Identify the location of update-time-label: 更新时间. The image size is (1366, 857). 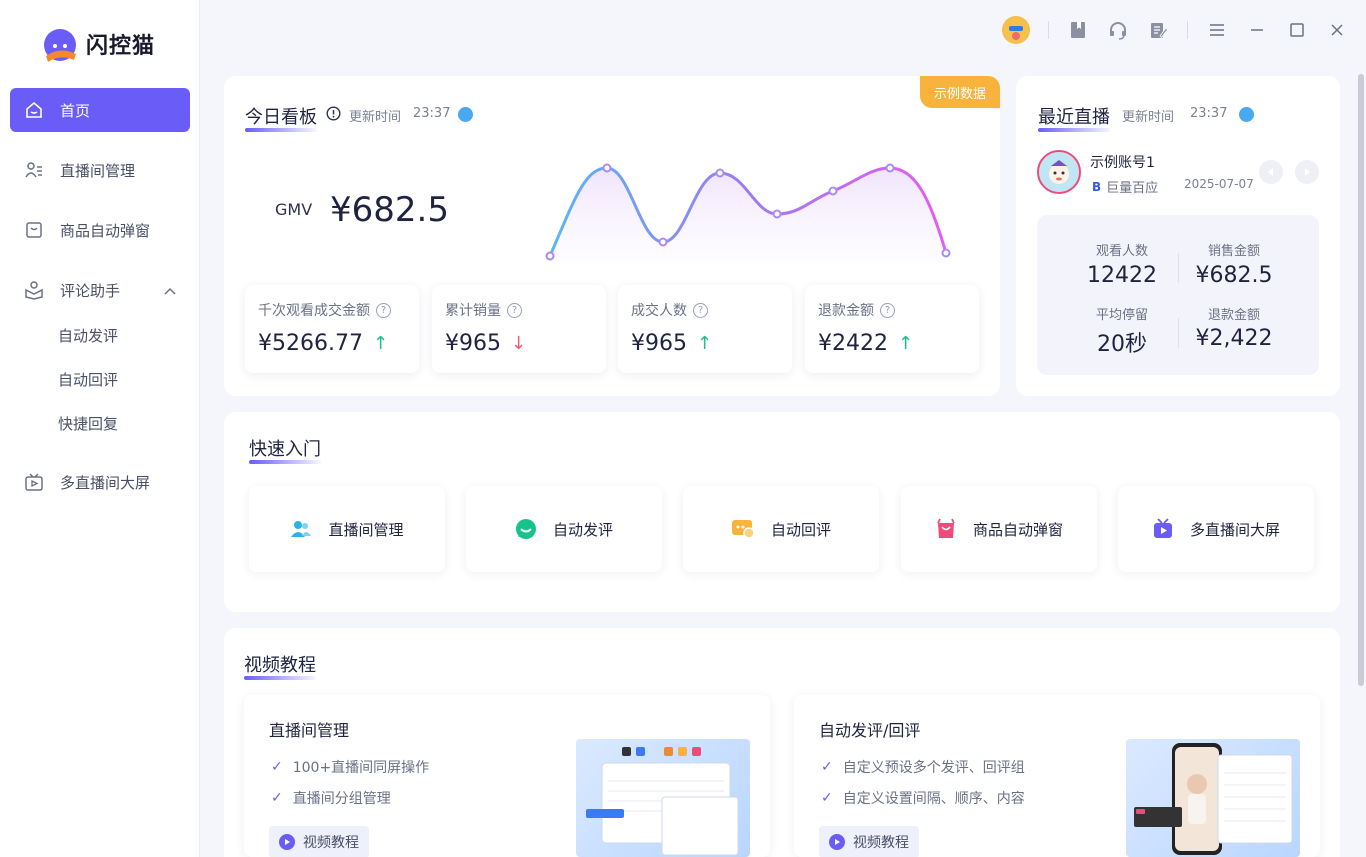
(1148, 117).